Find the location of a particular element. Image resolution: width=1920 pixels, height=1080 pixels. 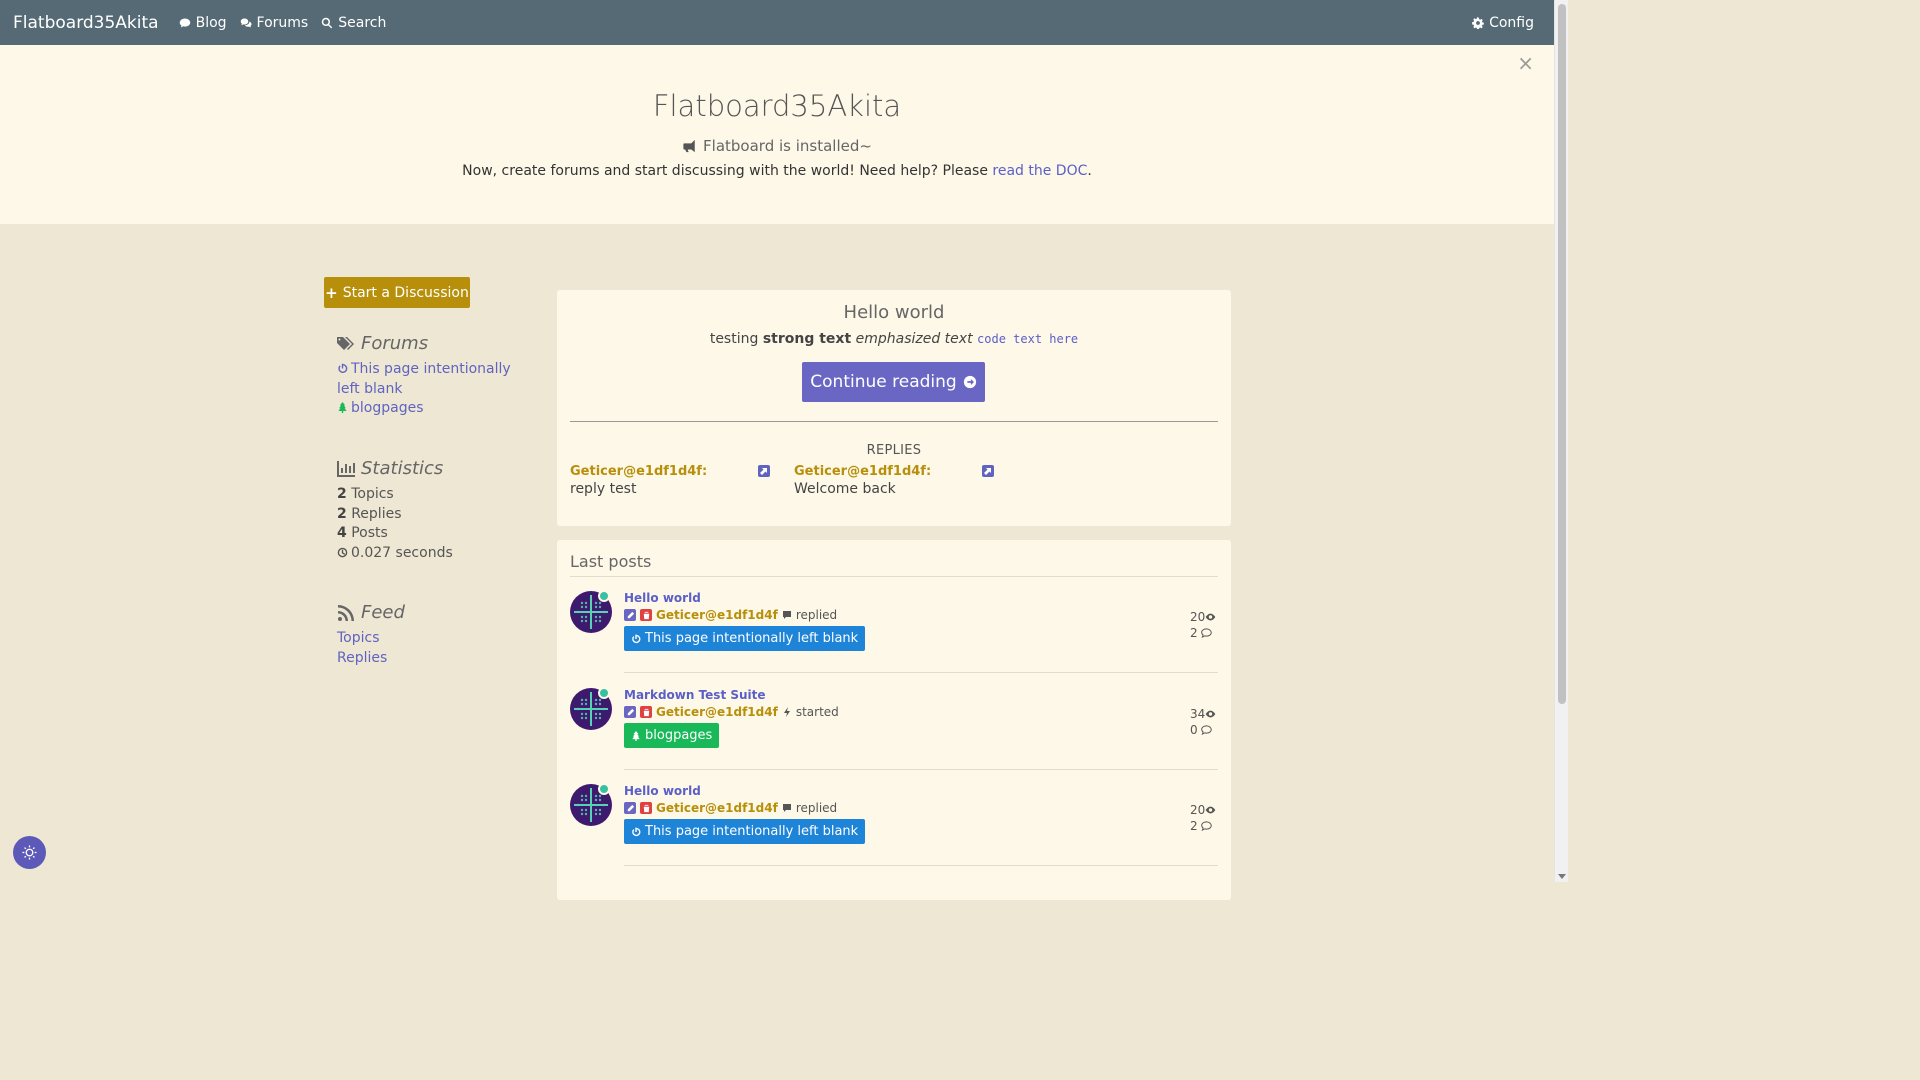

nav-search-label: Search is located at coordinates (362, 22).